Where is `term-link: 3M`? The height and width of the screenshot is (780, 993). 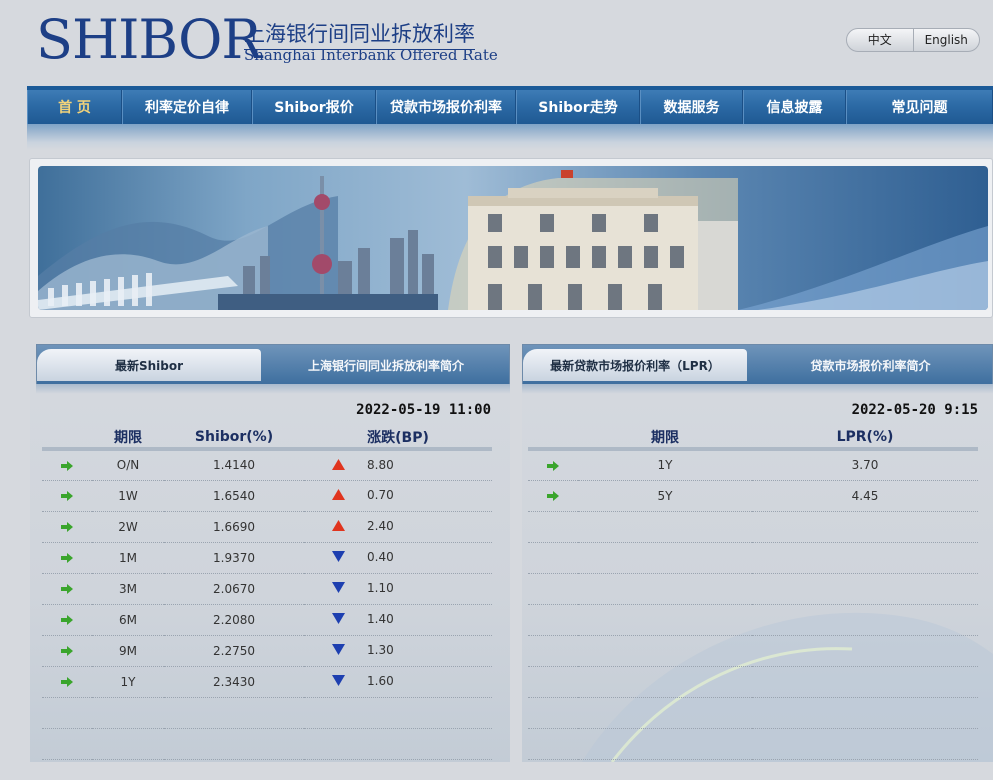
term-link: 3M is located at coordinates (128, 589).